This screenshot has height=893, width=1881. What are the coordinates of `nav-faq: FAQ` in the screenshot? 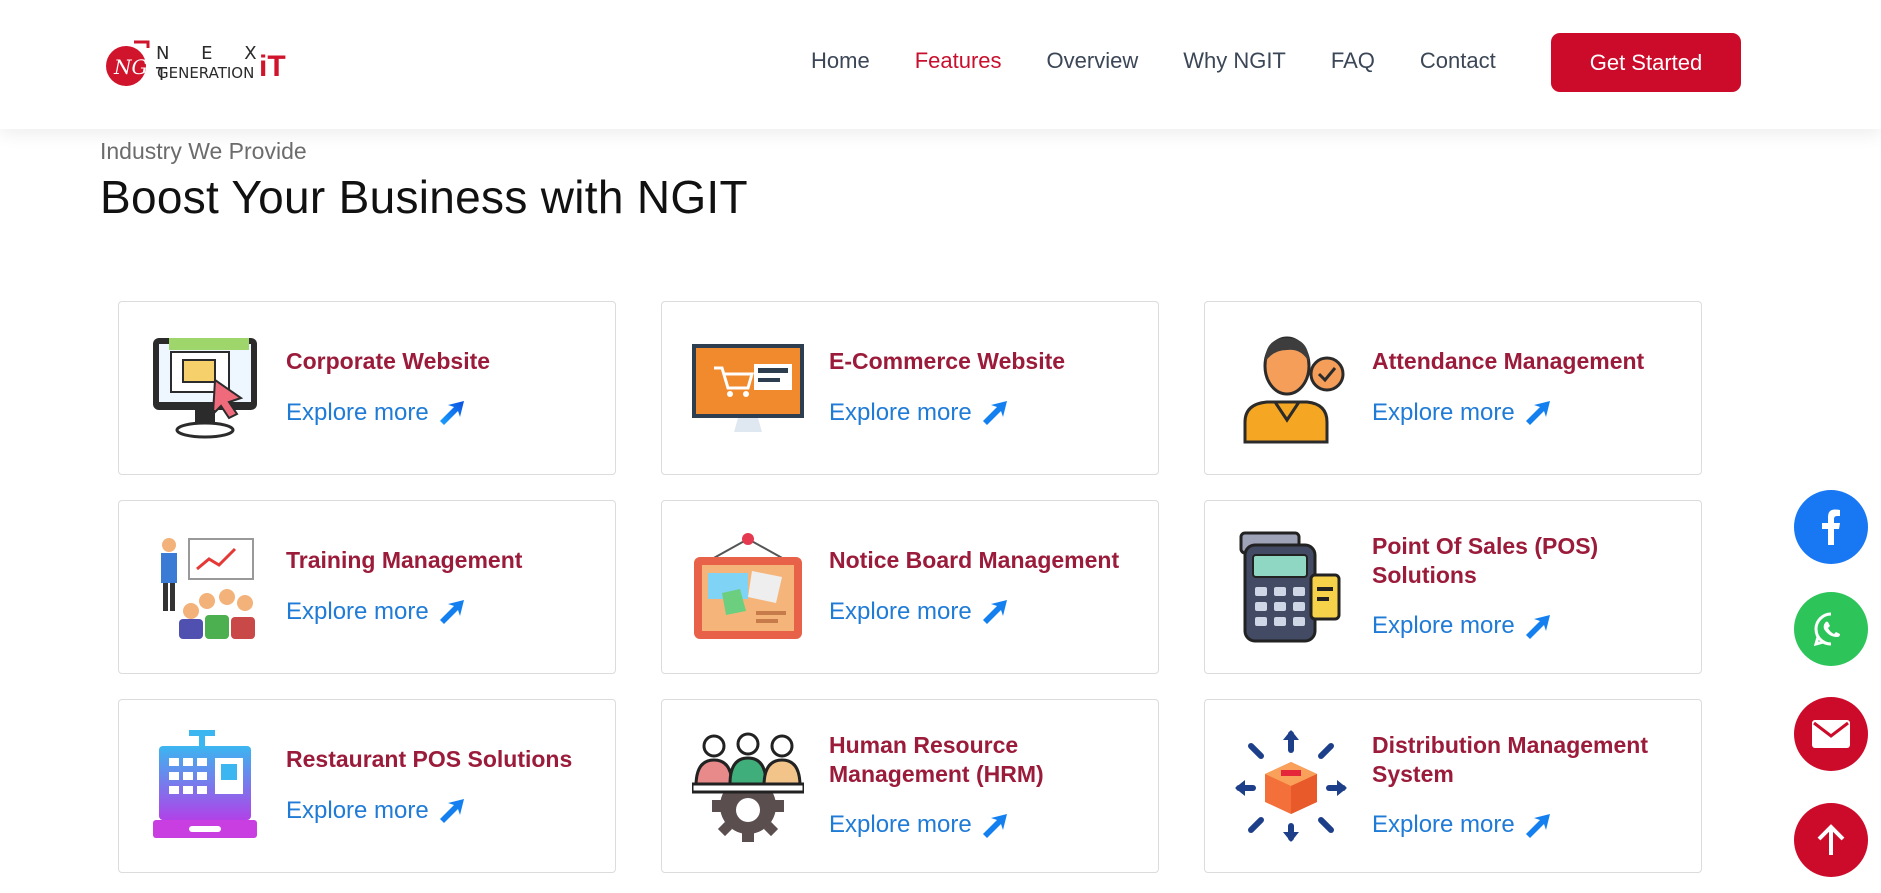 It's located at (1353, 61).